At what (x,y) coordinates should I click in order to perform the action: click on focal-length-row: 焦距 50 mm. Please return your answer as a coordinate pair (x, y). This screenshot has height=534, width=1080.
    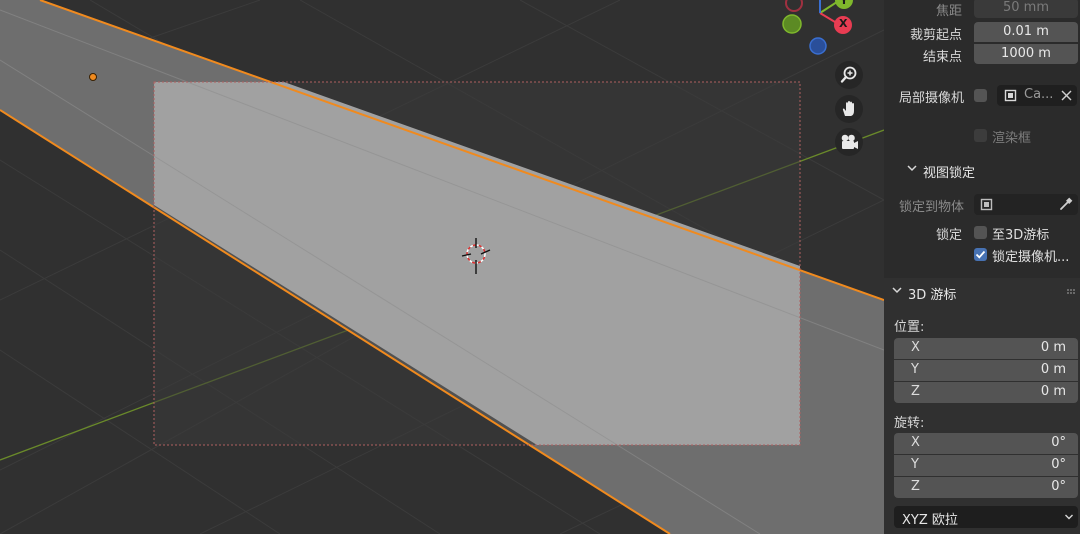
    Looking at the image, I should click on (982, 10).